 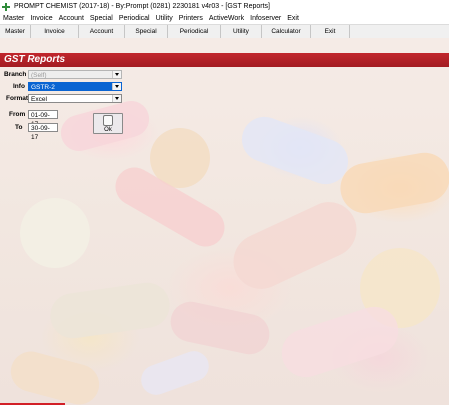 I want to click on menu-periodical: Periodical, so click(x=134, y=18).